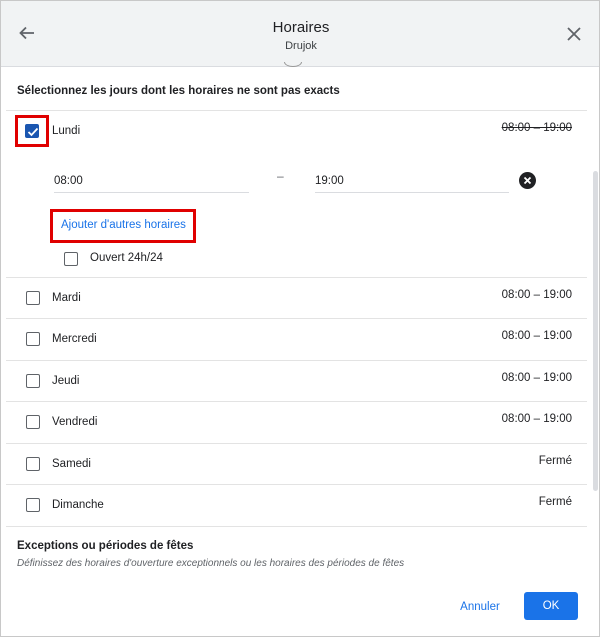 The width and height of the screenshot is (600, 637). I want to click on clear-icon, so click(527, 180).